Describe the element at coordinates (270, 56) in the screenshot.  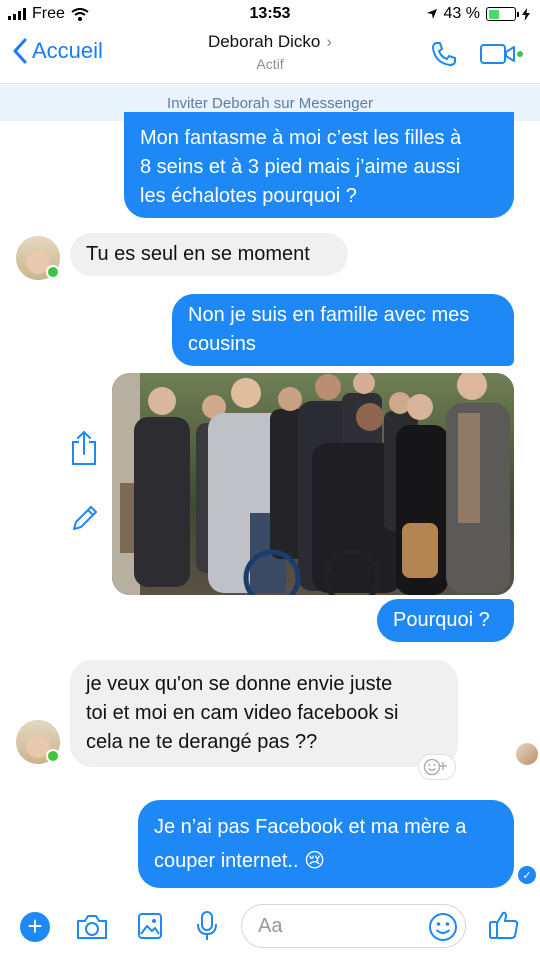
I see `conversation-header: Accueil Deborah Dicko › Actif` at that location.